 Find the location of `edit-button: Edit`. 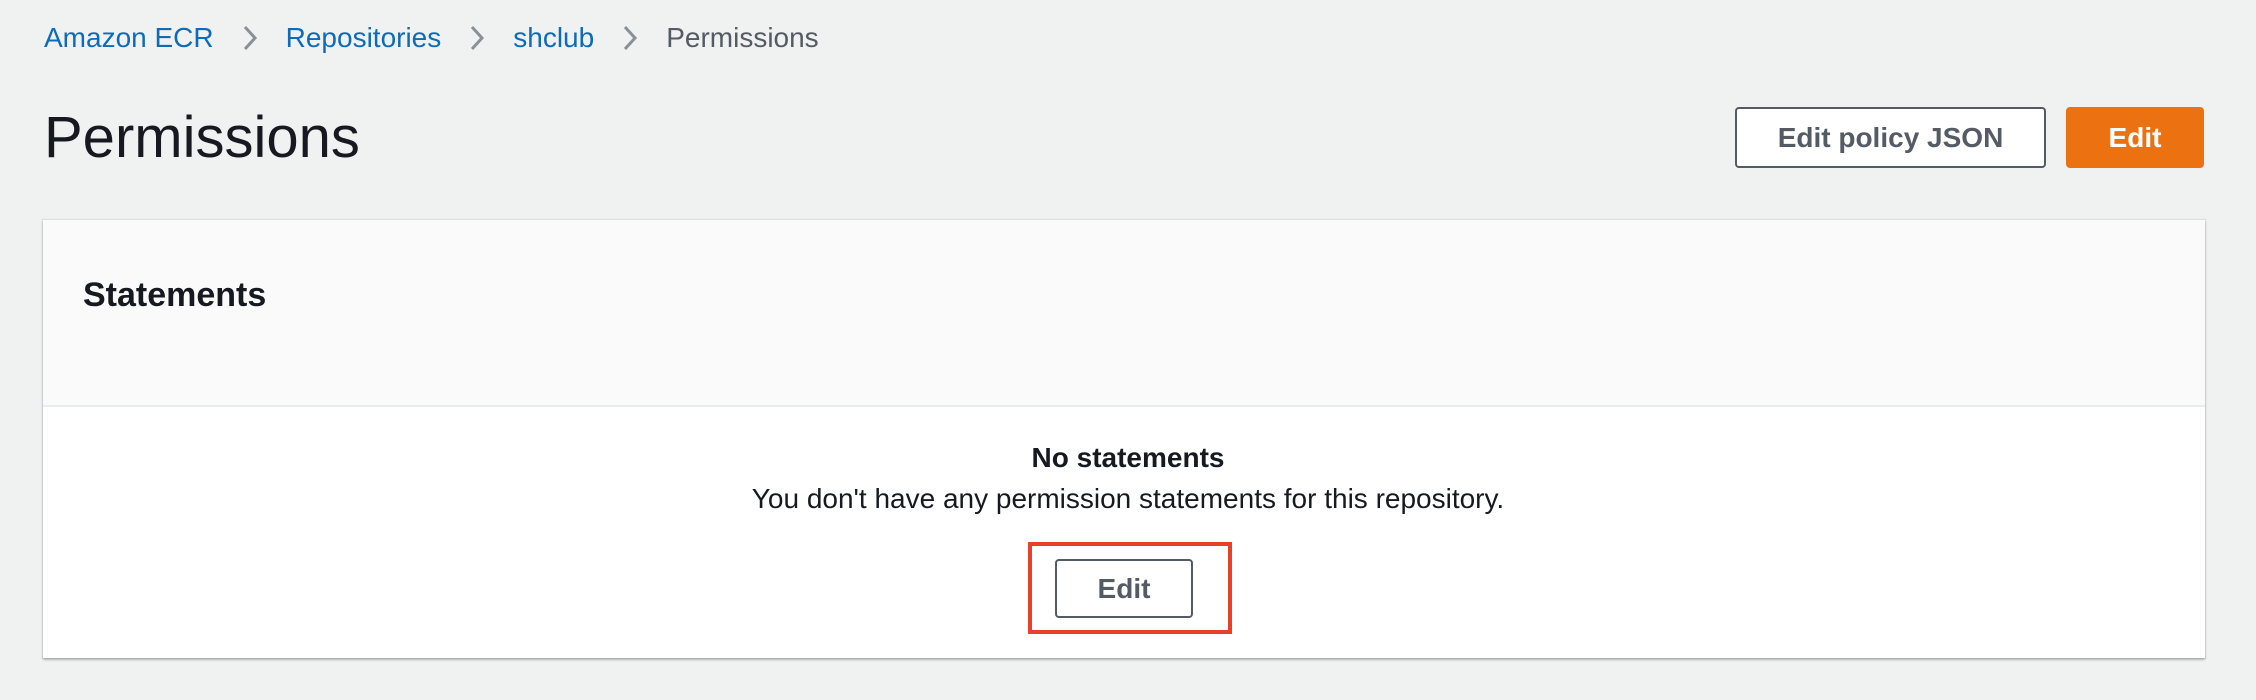

edit-button: Edit is located at coordinates (2135, 137).